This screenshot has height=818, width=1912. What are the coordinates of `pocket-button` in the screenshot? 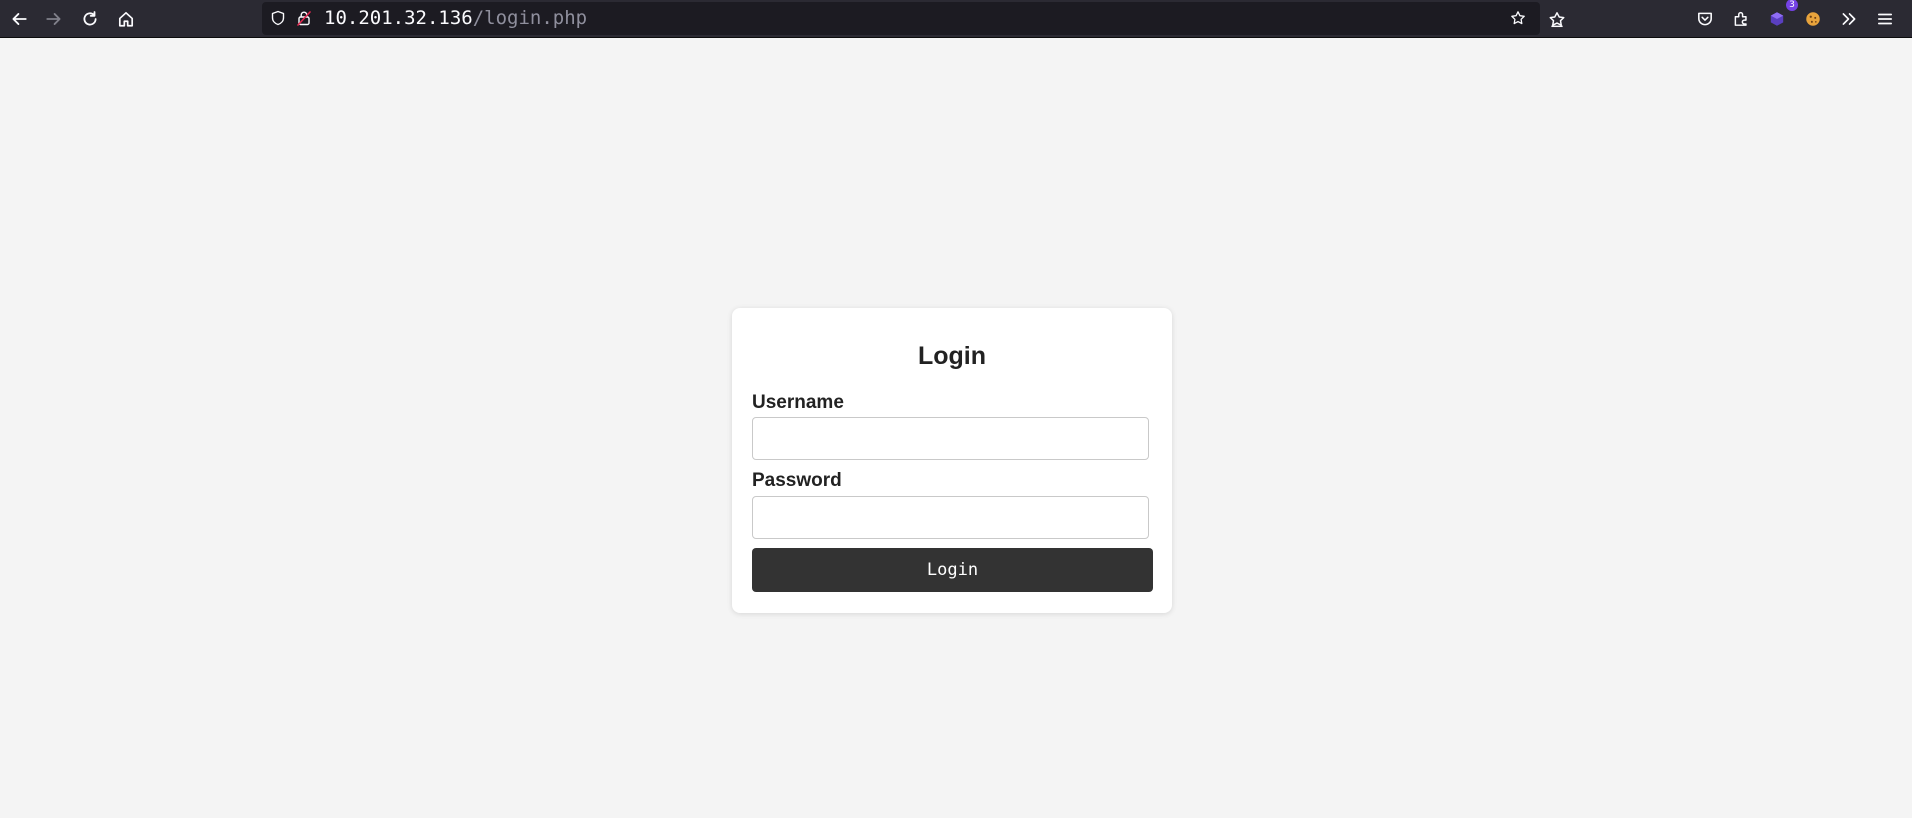 It's located at (1705, 19).